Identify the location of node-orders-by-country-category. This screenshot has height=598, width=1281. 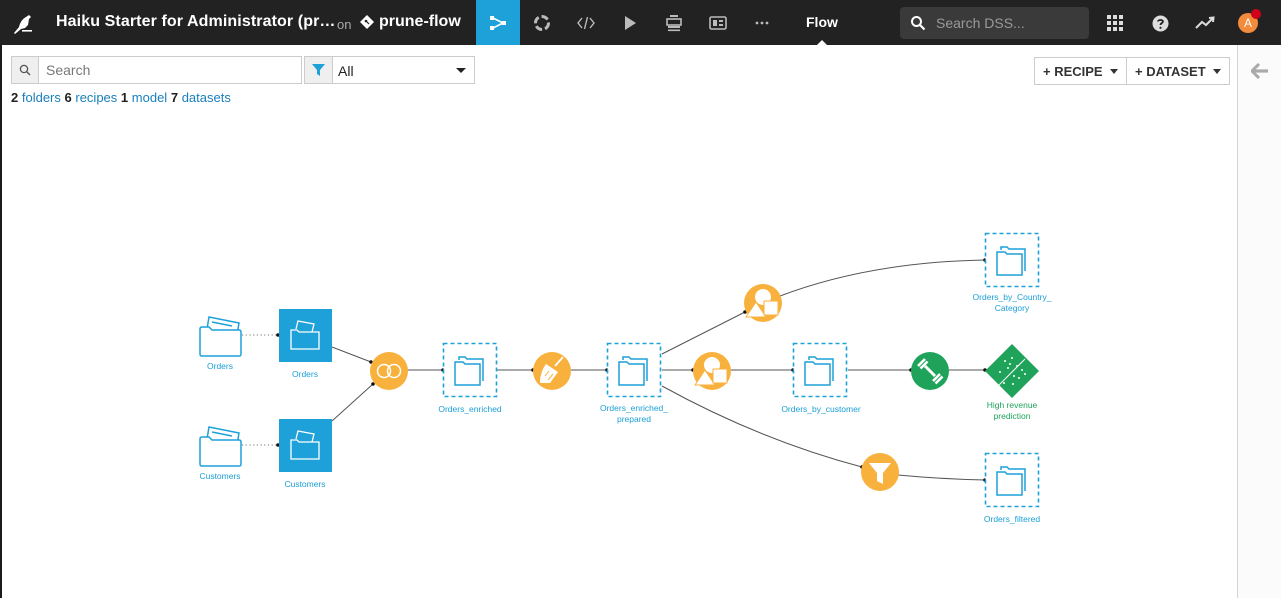
(1012, 260).